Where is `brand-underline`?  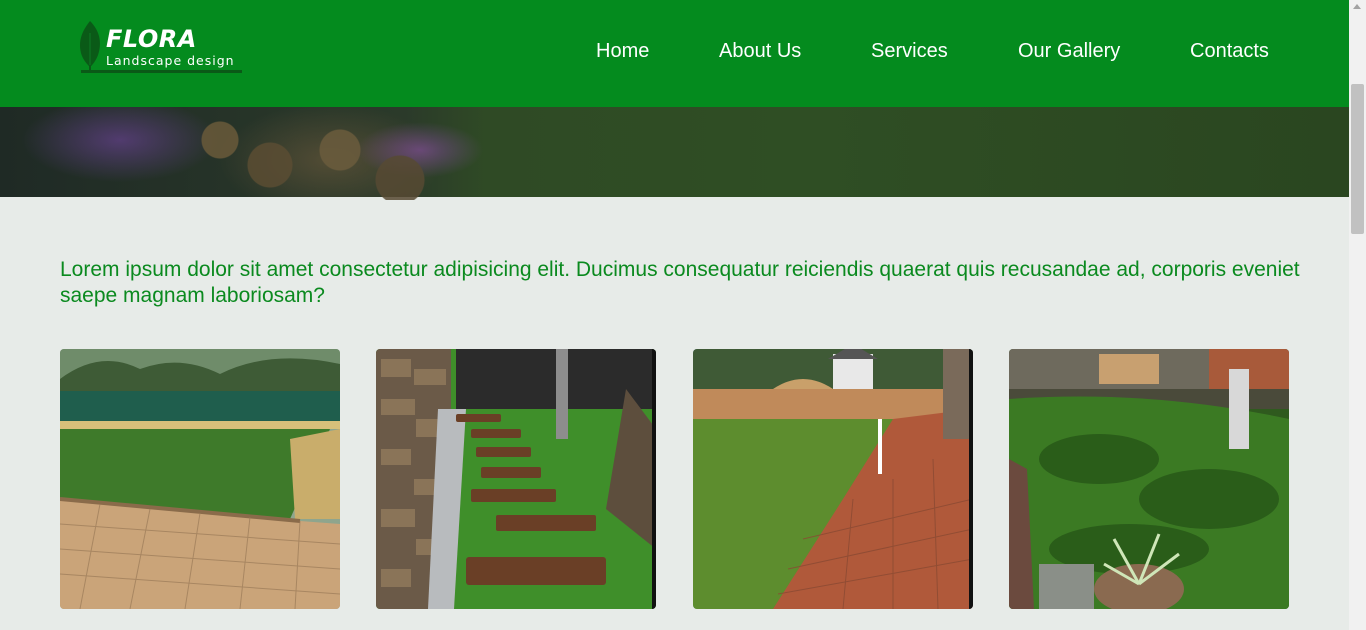 brand-underline is located at coordinates (161, 71).